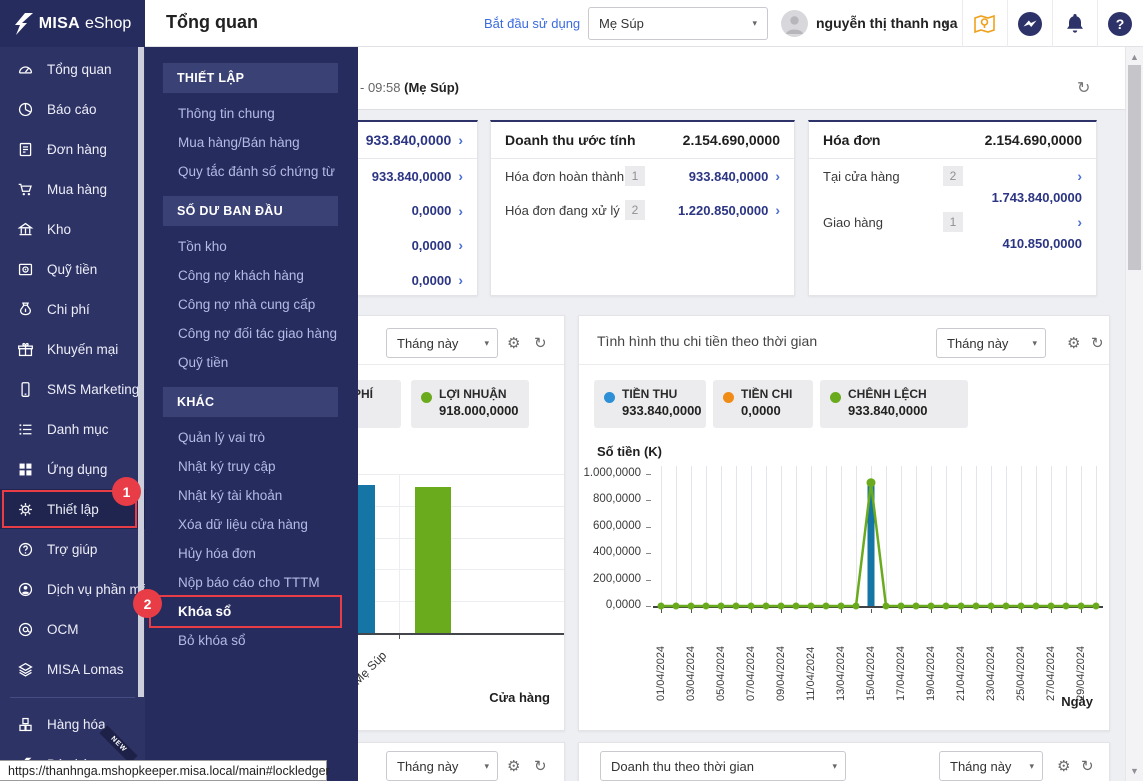 The width and height of the screenshot is (1143, 781). I want to click on flyout-item-thong-tin-chung: Thông tin chung, so click(251, 113).